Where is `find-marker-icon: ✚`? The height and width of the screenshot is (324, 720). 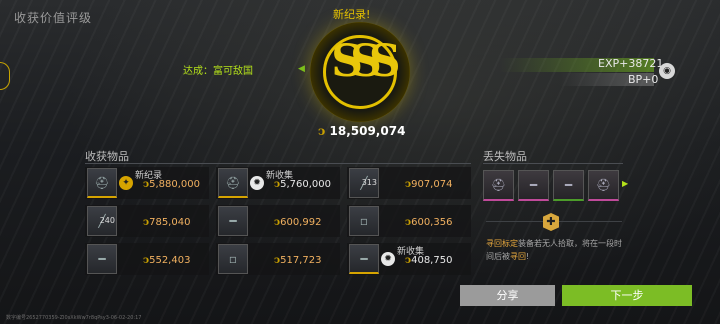 find-marker-icon: ✚ is located at coordinates (551, 222).